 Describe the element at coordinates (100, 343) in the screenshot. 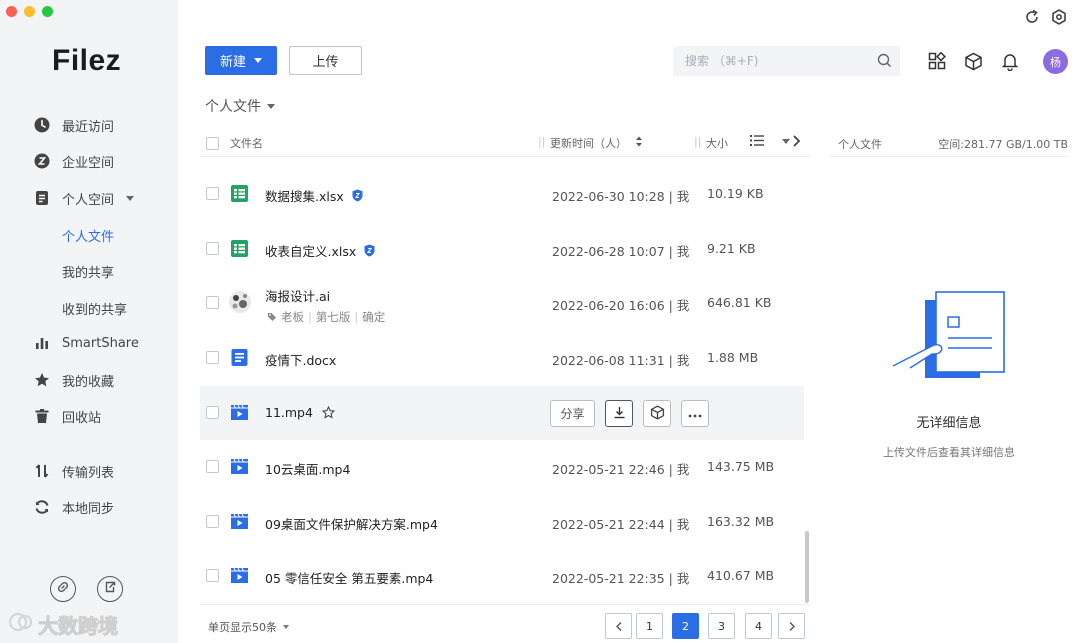

I see `sidebar-item-label: SmartShare` at that location.